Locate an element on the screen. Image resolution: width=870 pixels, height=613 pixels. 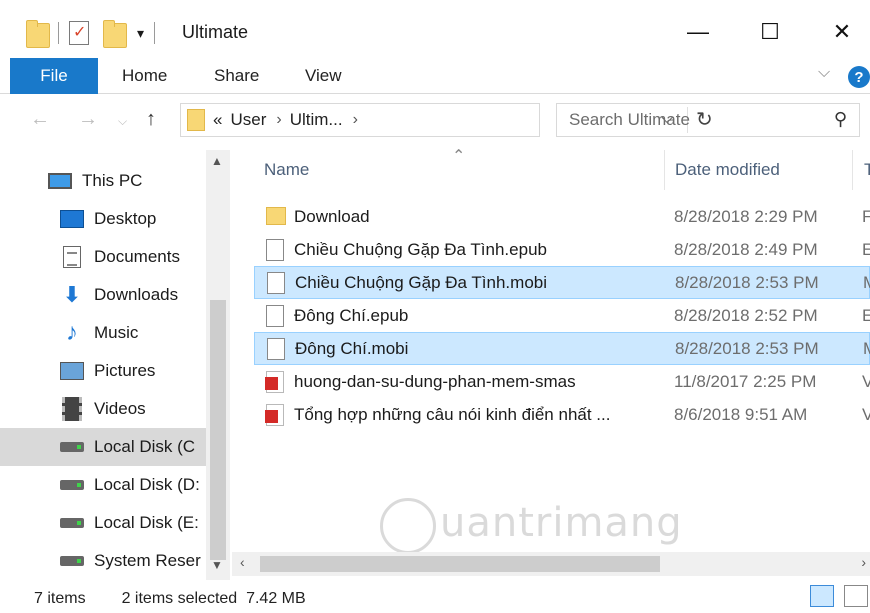
column-header-type: T is located at coordinates (867, 170).